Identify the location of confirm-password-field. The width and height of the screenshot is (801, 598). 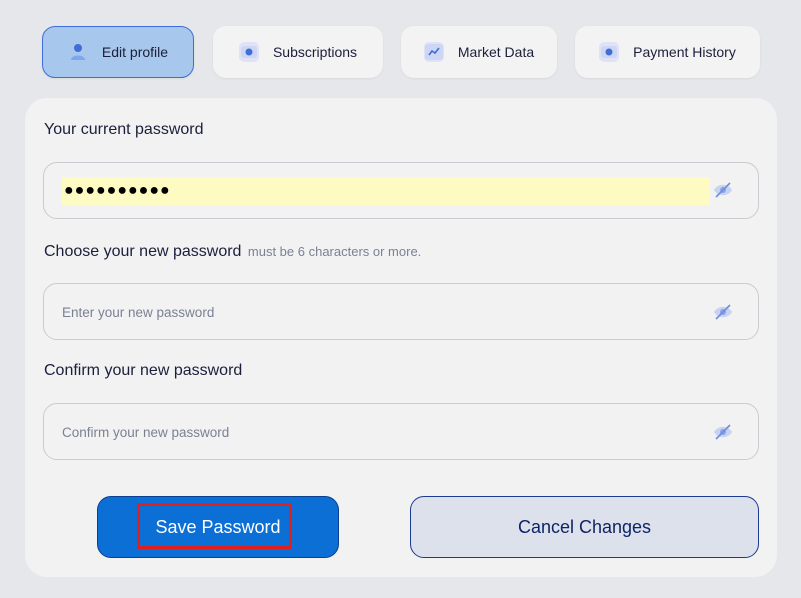
(401, 431).